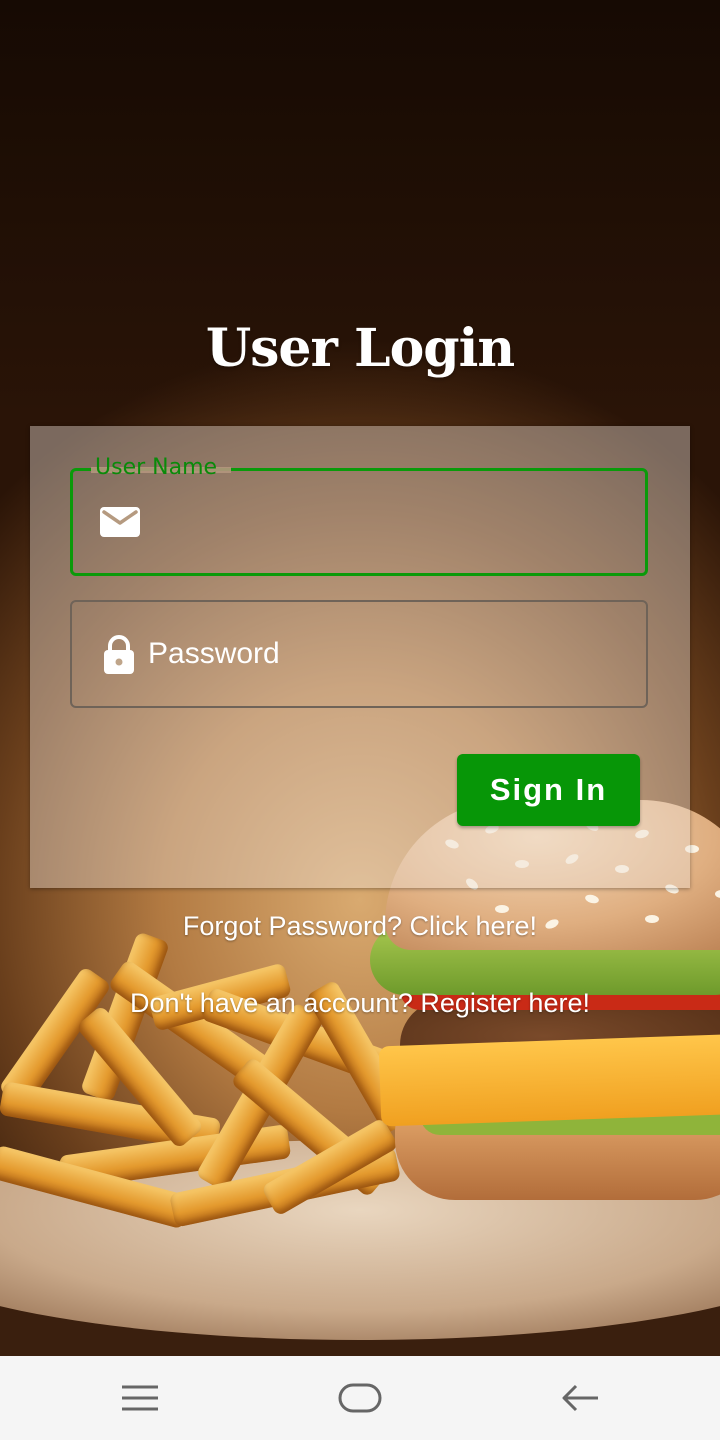 The image size is (720, 1440). What do you see at coordinates (140, 1398) in the screenshot?
I see `menu-icon` at bounding box center [140, 1398].